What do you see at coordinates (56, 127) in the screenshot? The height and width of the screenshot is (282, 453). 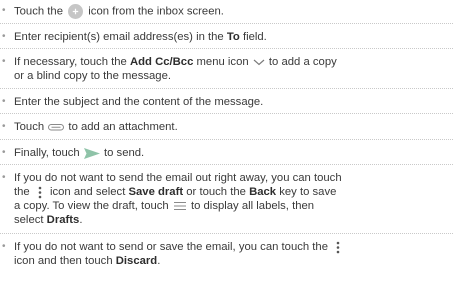 I see `paperclip-icon` at bounding box center [56, 127].